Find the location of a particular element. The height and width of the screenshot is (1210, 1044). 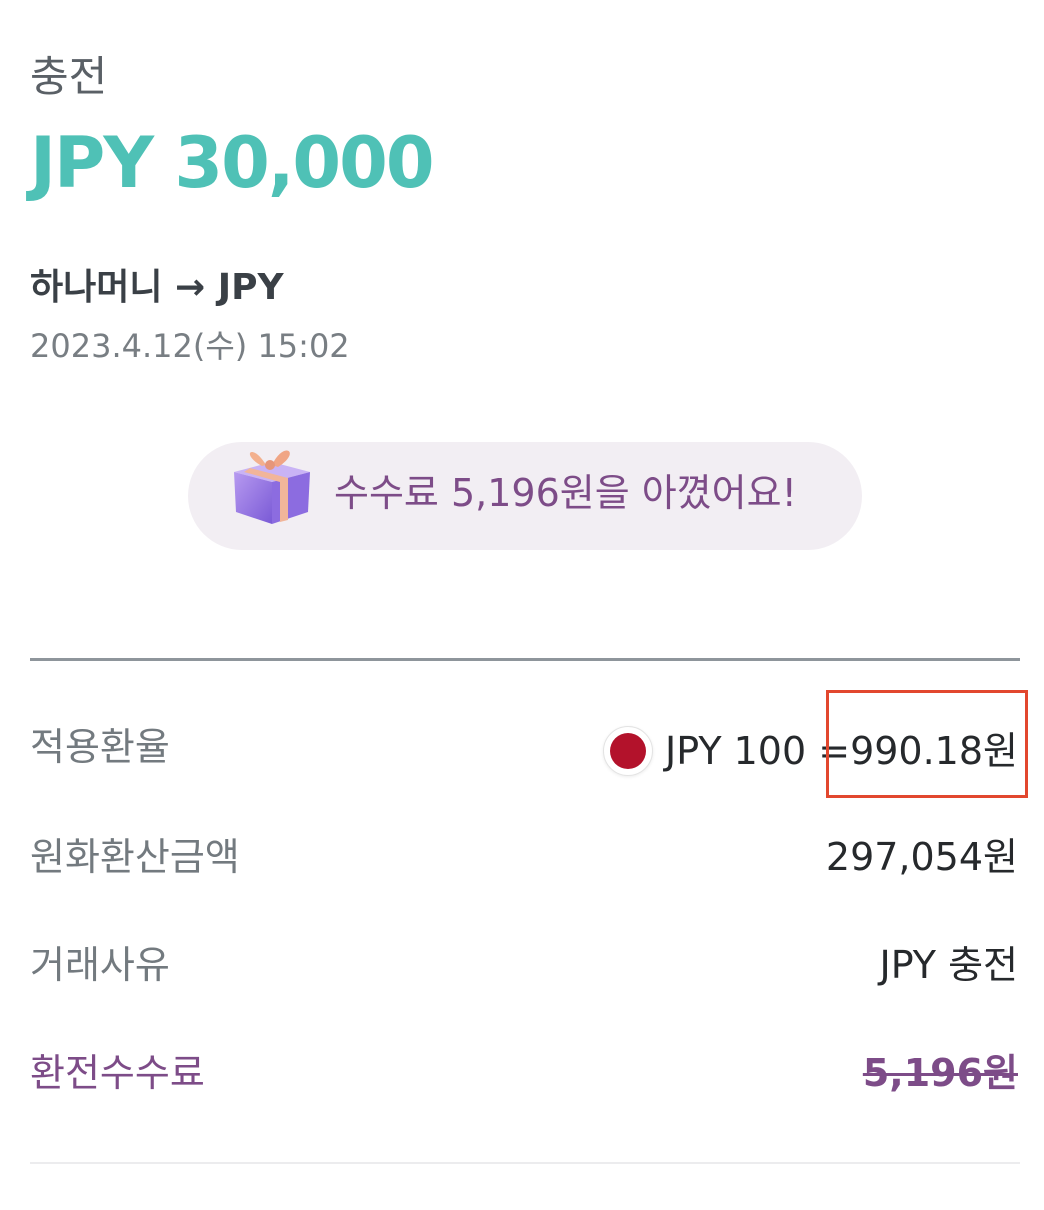

fee-label: 환전수수료 is located at coordinates (117, 1073).